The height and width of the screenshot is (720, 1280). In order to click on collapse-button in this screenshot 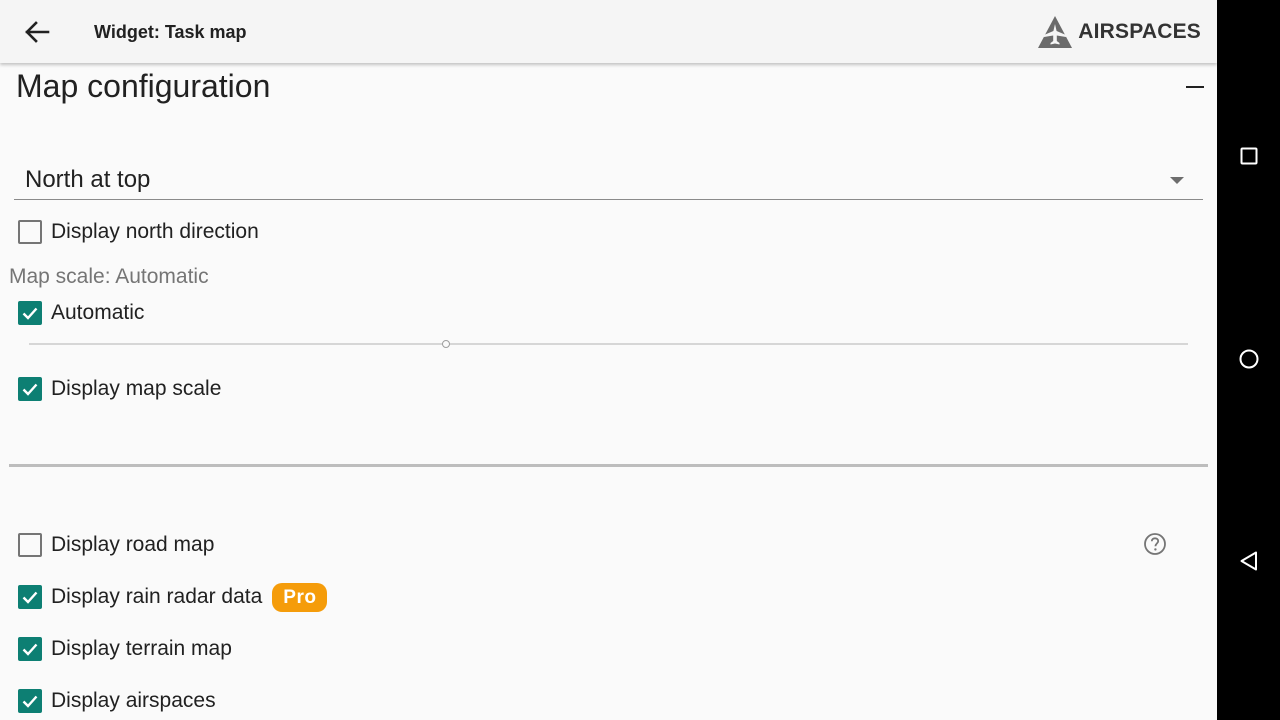, I will do `click(1195, 88)`.